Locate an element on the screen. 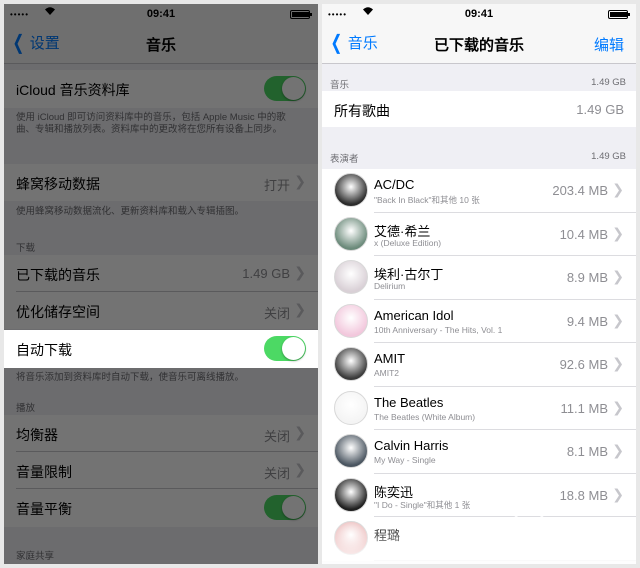  artist-size: 8.9 MB is located at coordinates (587, 277).